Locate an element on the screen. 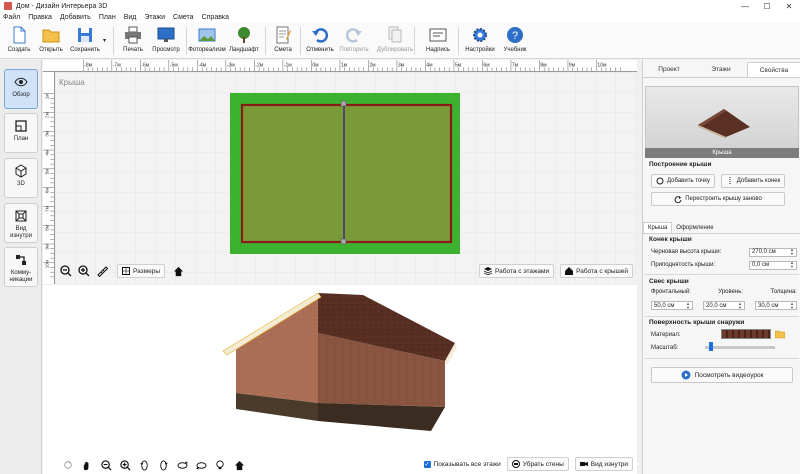  redo-button: Повторить is located at coordinates (354, 41).